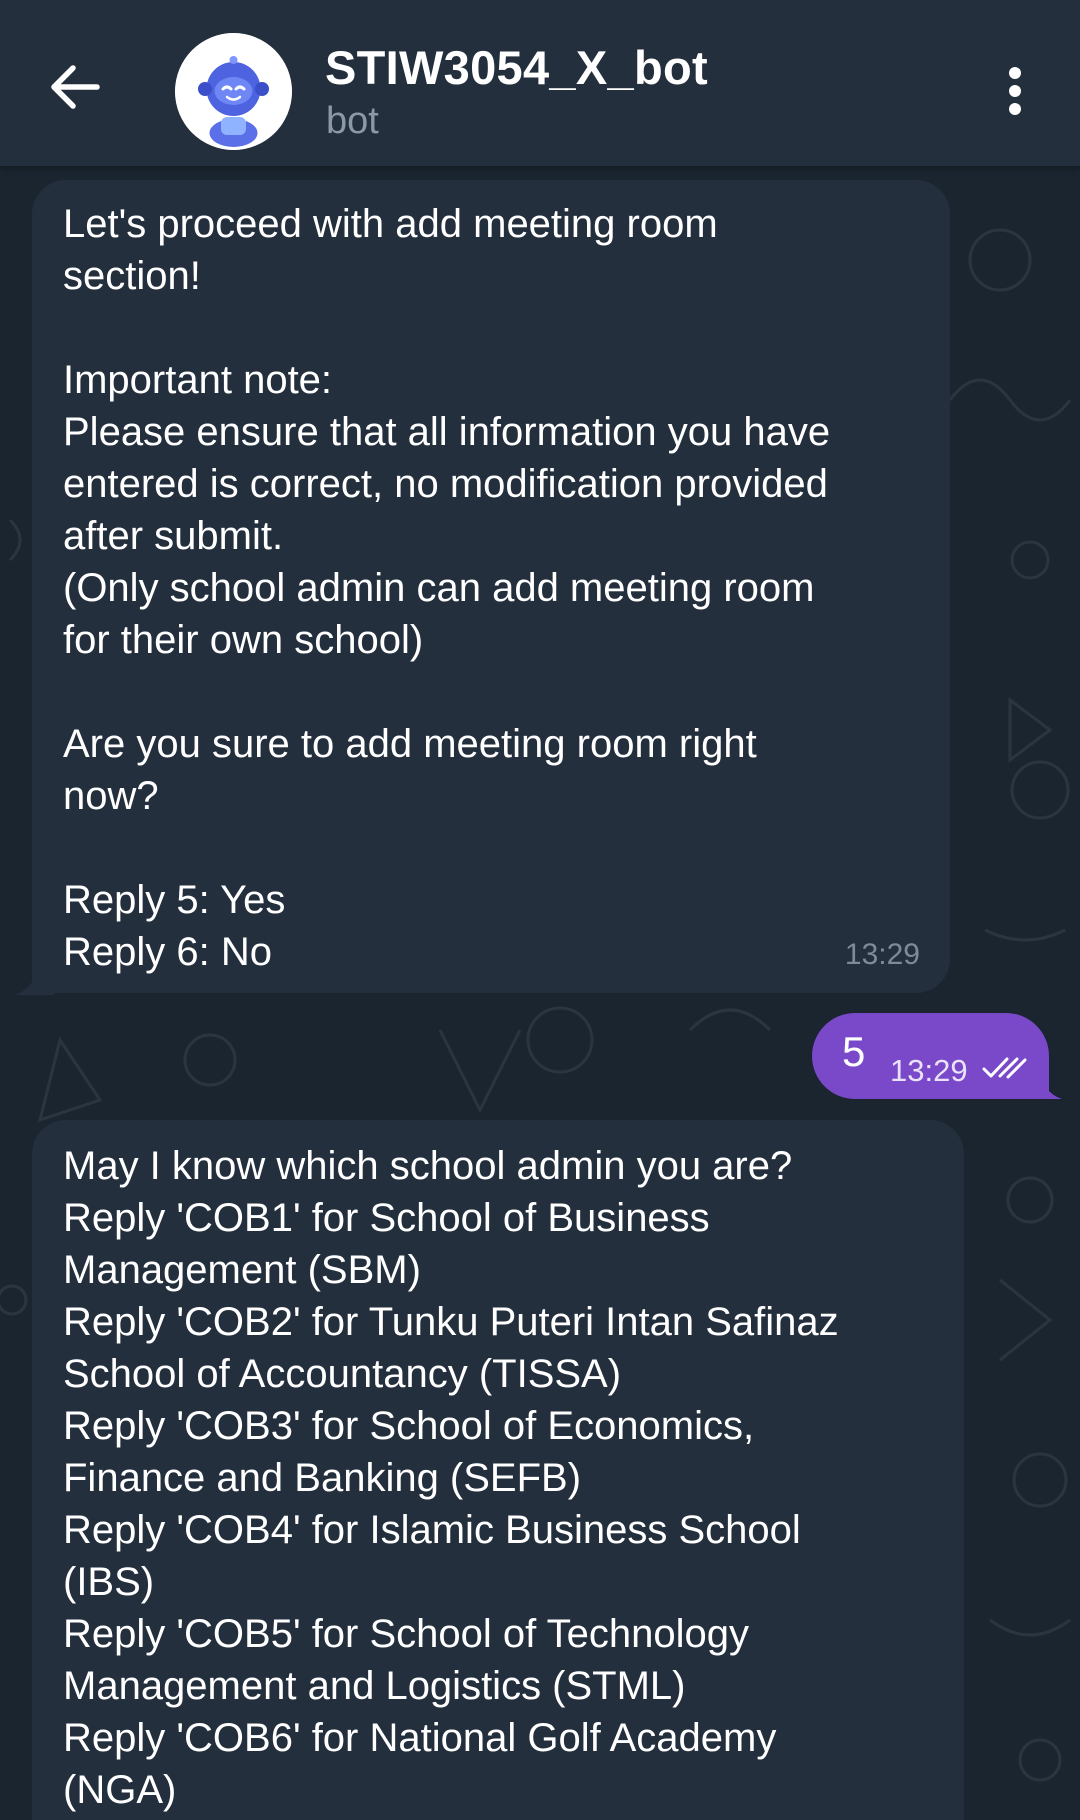 This screenshot has width=1080, height=1820. What do you see at coordinates (439, 588) in the screenshot?
I see `message-line: (Only school admin can add meeting room` at bounding box center [439, 588].